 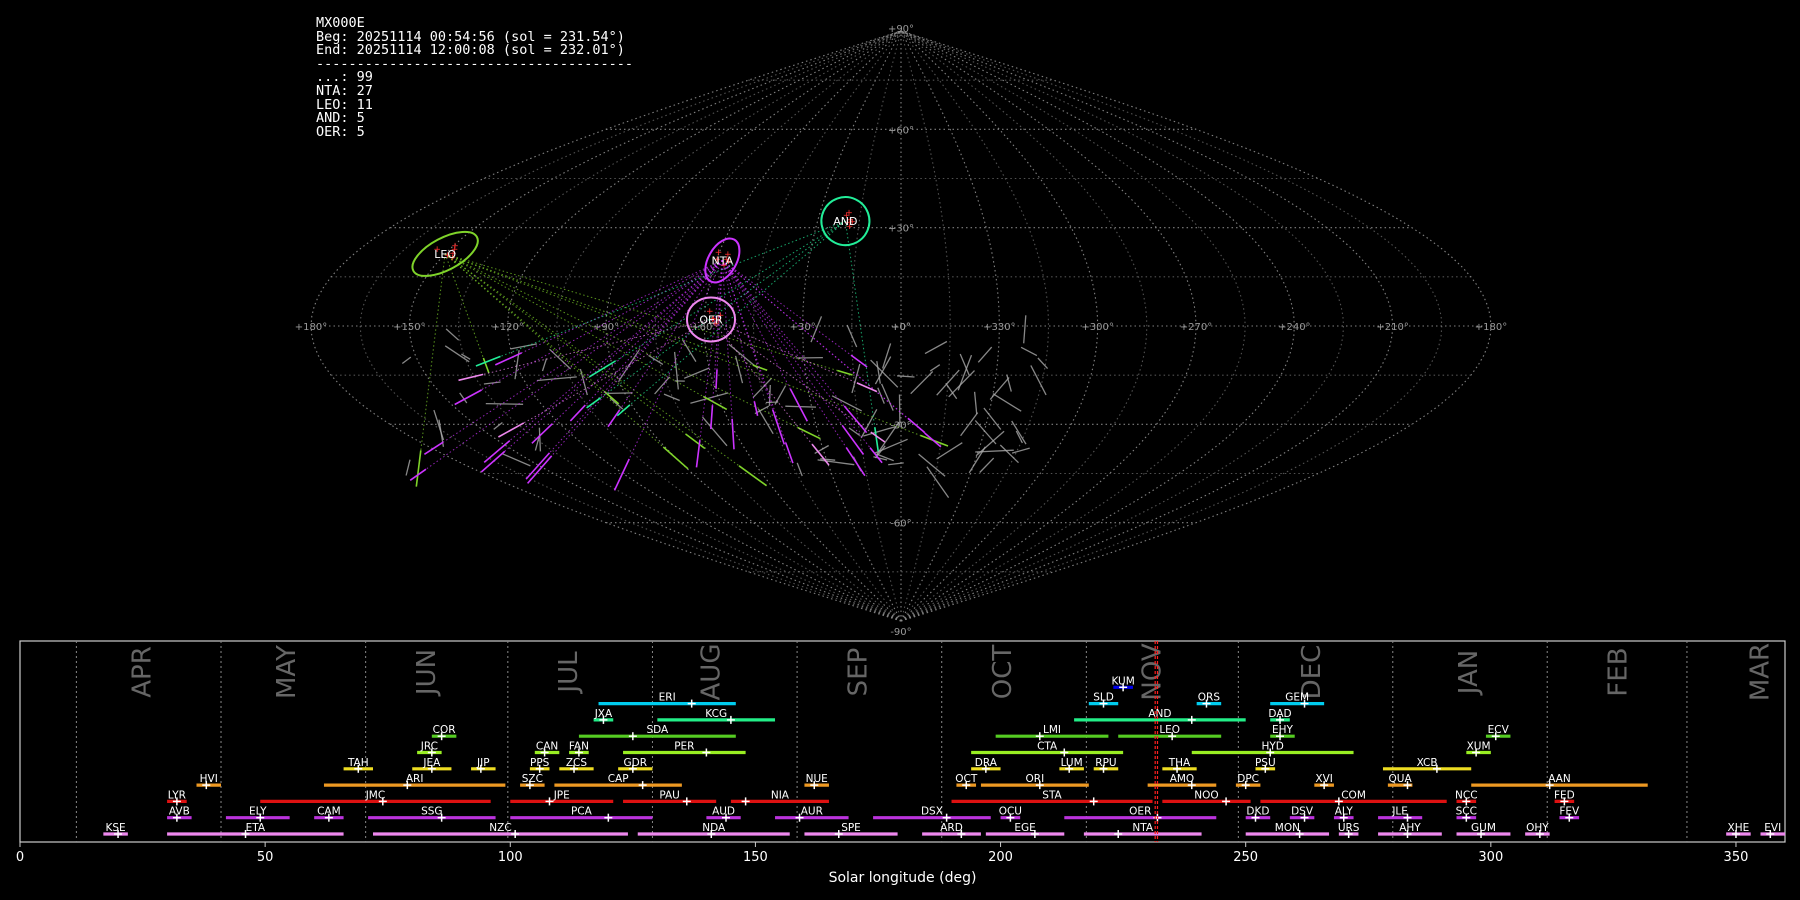 What do you see at coordinates (329, 814) in the screenshot?
I see `shower-cam: CAM` at bounding box center [329, 814].